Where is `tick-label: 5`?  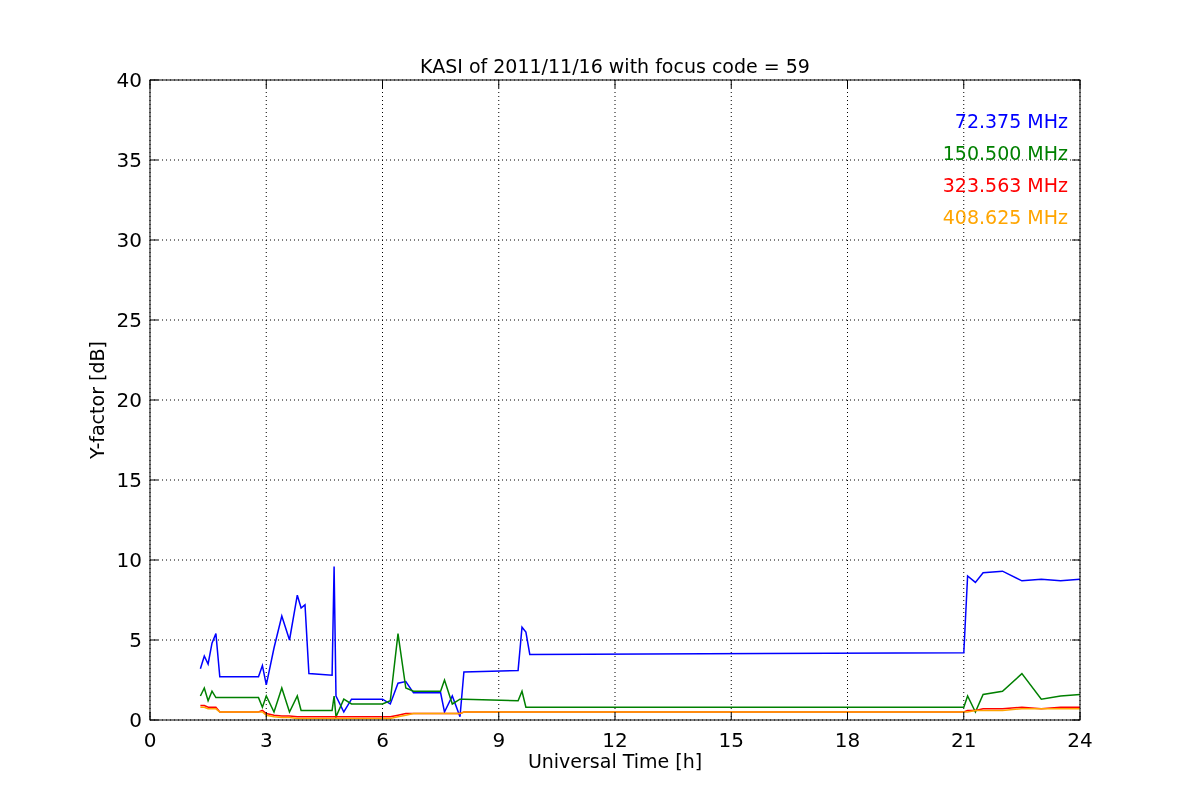
tick-label: 5 is located at coordinates (135, 640).